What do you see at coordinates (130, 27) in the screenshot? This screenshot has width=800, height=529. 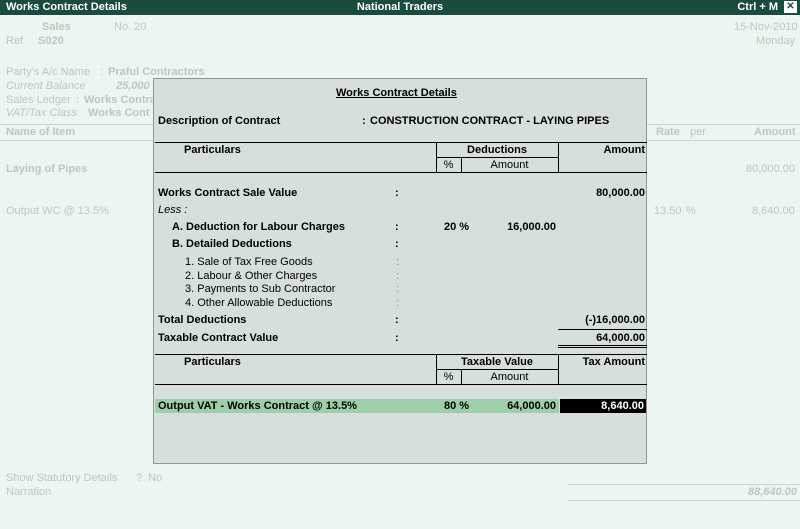 I see `voucher-no: No. 20` at bounding box center [130, 27].